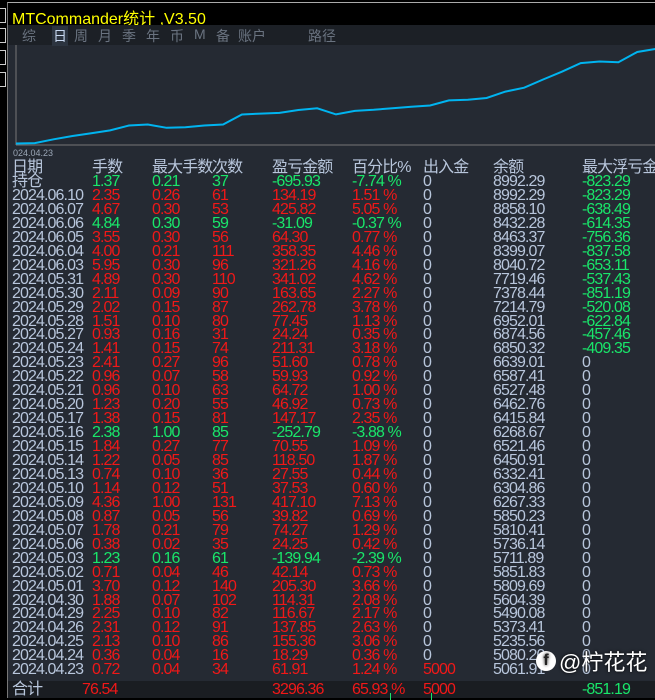 Image resolution: width=655 pixels, height=700 pixels. Describe the element at coordinates (105, 36) in the screenshot. I see `menu-item-3: 月` at that location.